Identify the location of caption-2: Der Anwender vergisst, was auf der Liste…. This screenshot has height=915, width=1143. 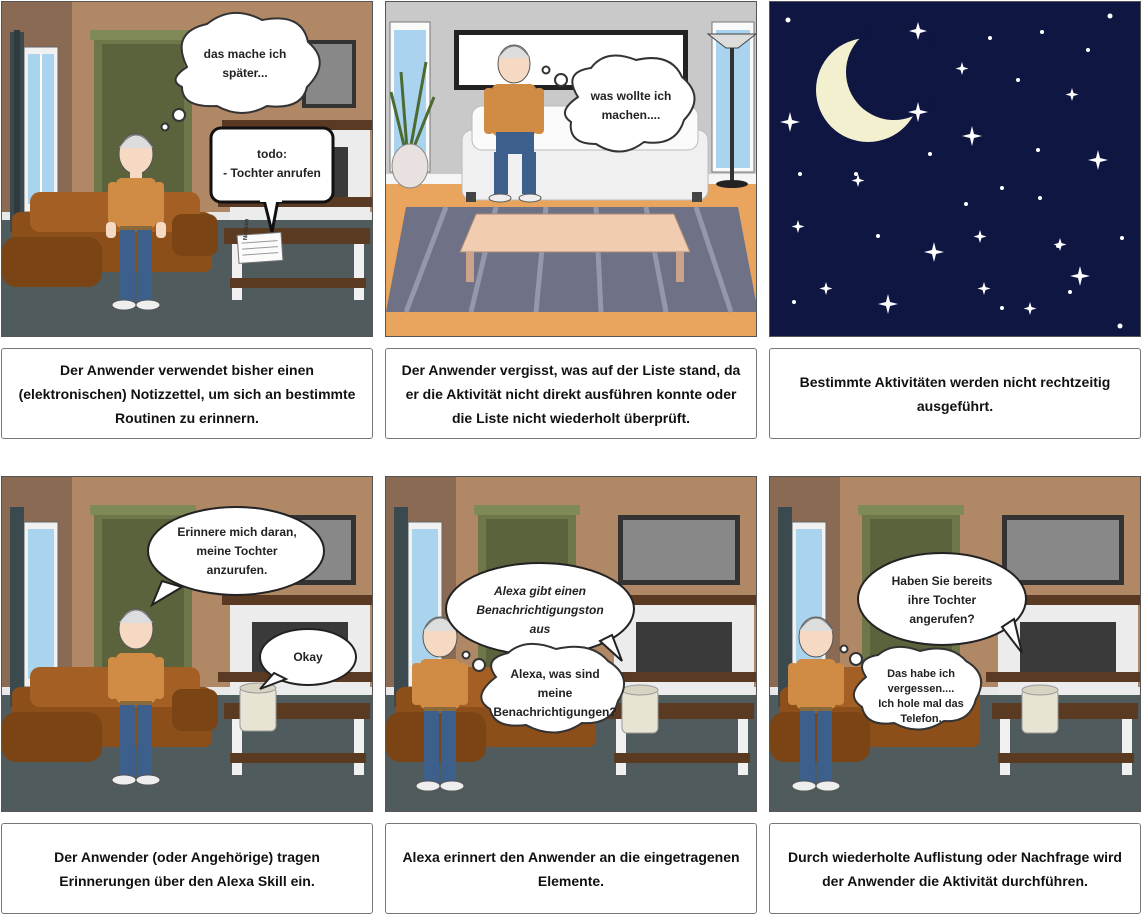
(571, 393).